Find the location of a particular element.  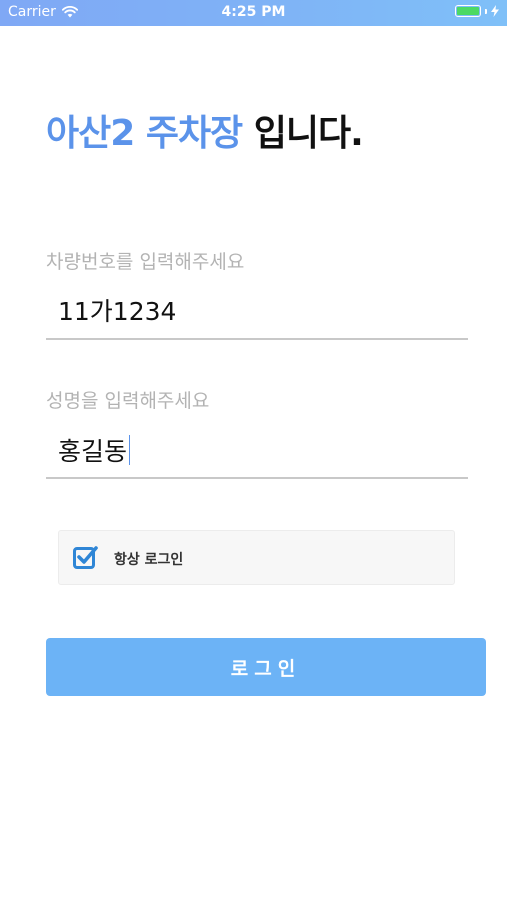

status-time: 4:25 PM is located at coordinates (253, 12).